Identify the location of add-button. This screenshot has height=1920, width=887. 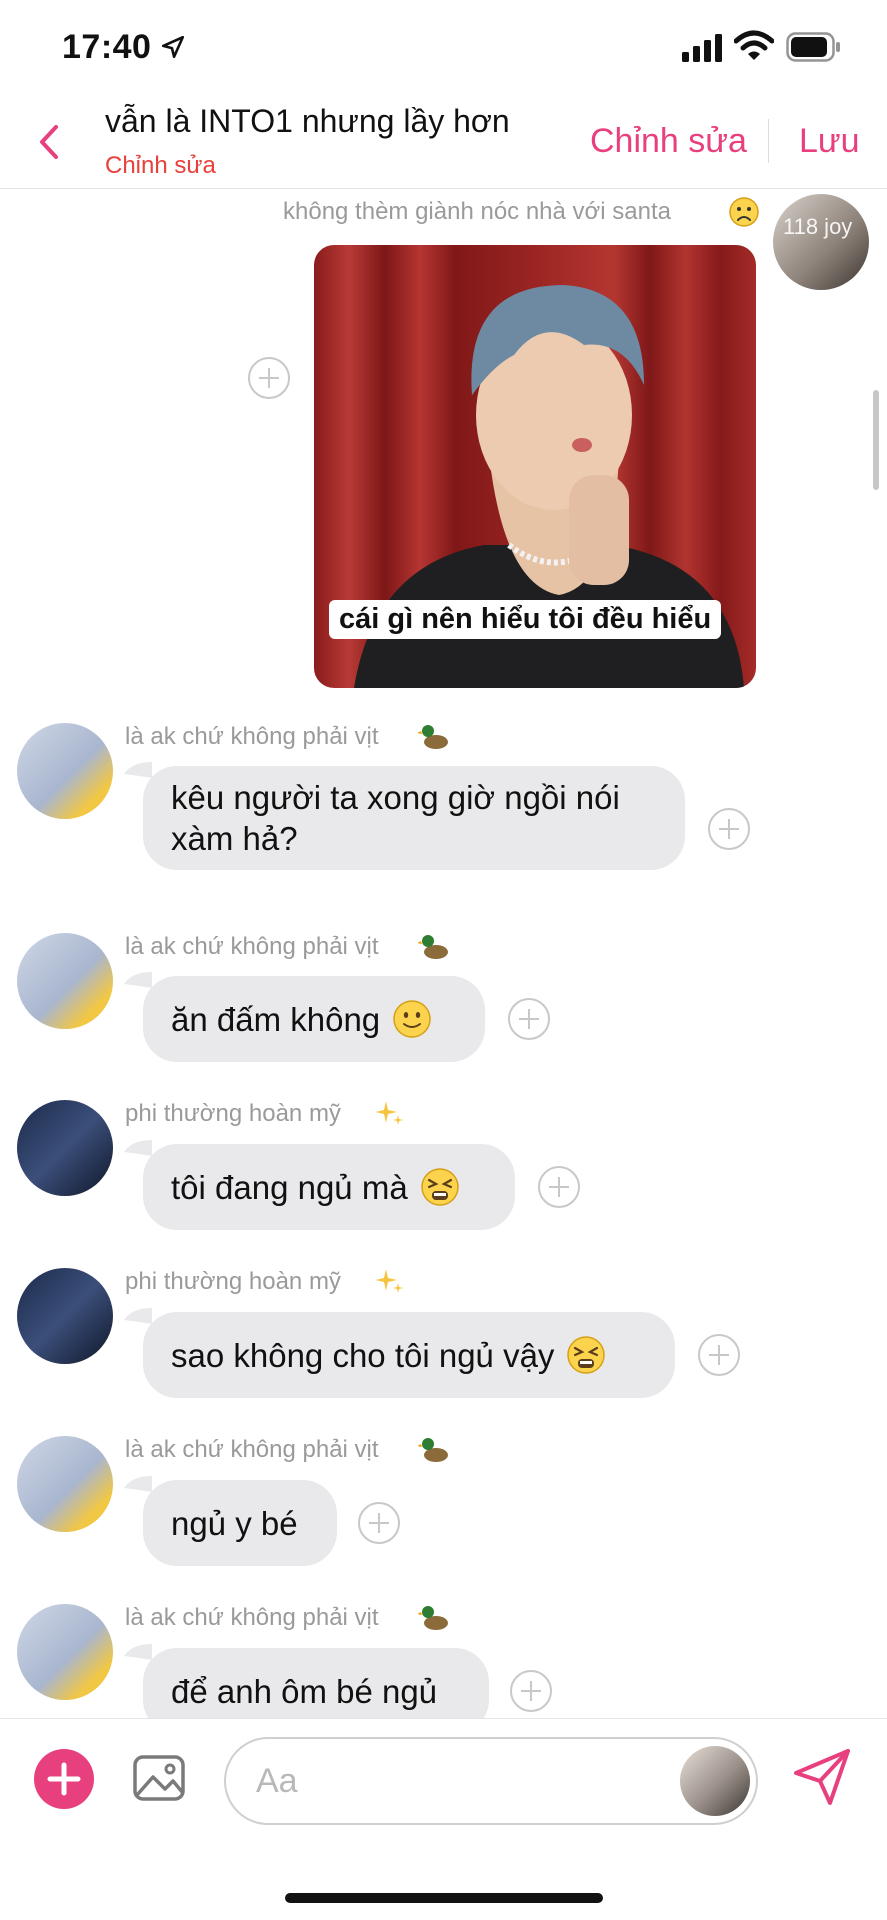
(64, 1779).